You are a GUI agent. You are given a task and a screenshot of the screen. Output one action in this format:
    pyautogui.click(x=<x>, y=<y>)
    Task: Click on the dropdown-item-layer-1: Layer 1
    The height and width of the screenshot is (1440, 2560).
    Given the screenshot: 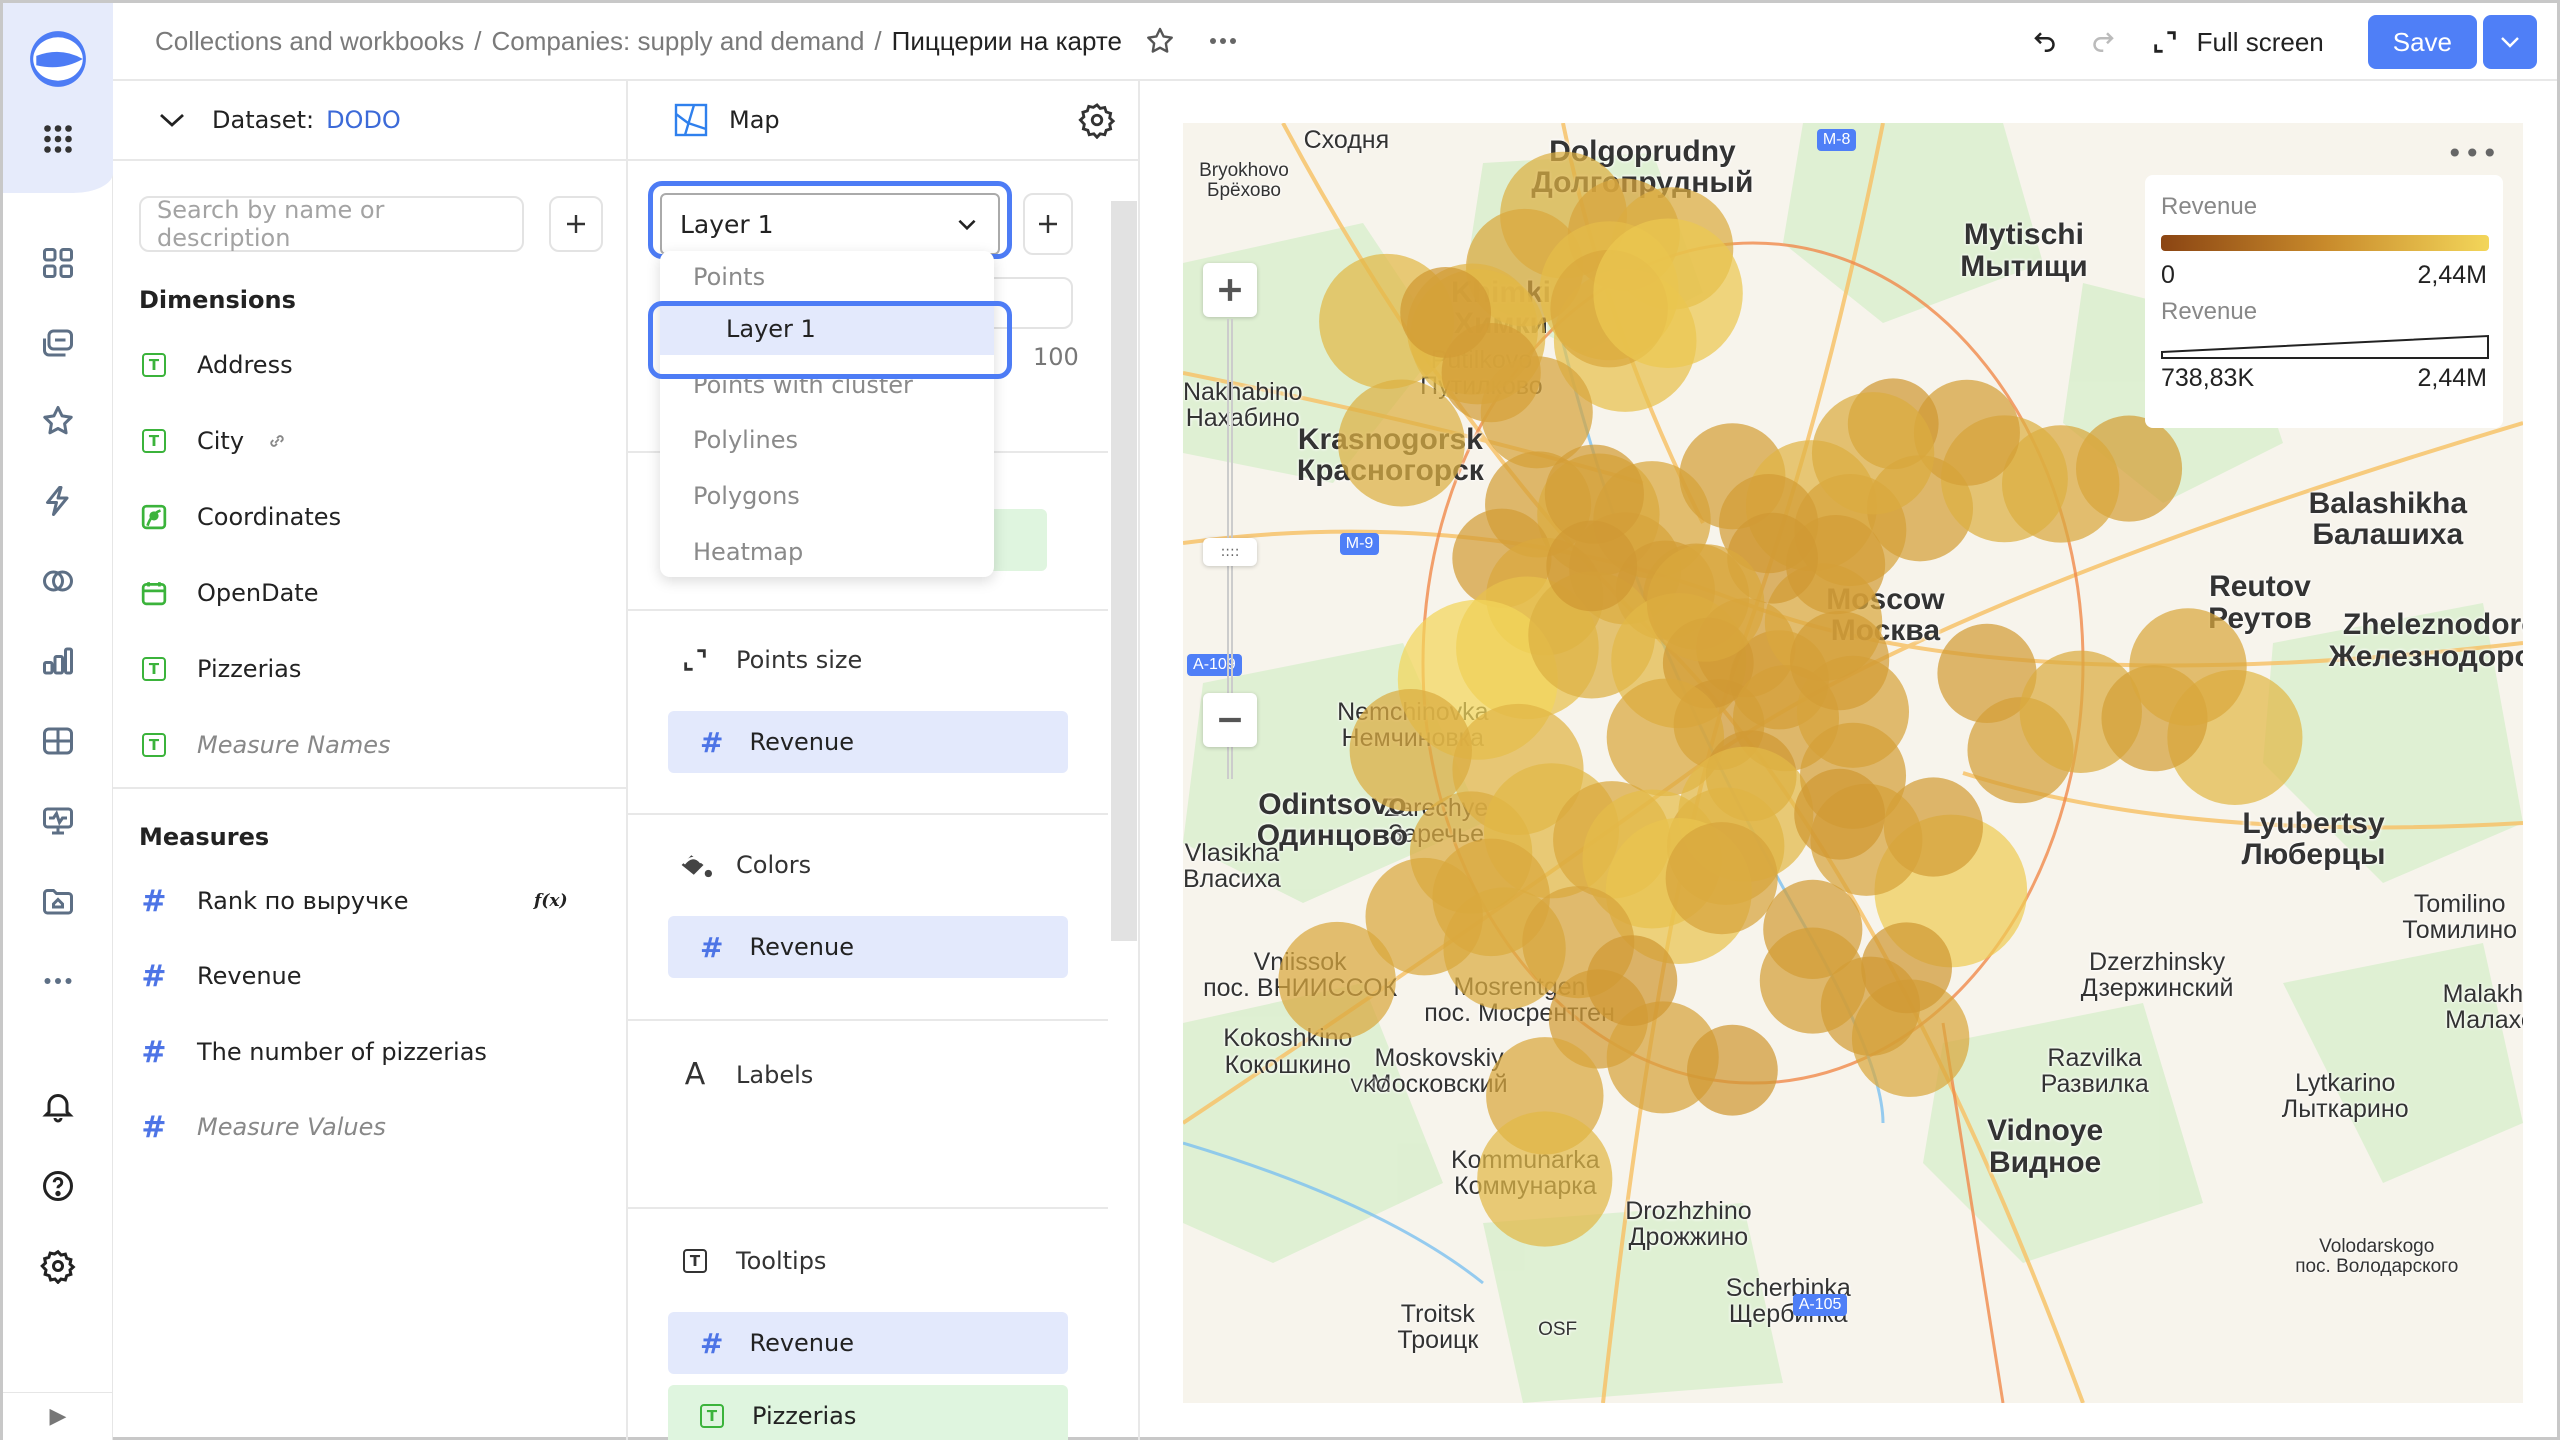 What is the action you would take?
    pyautogui.click(x=827, y=329)
    